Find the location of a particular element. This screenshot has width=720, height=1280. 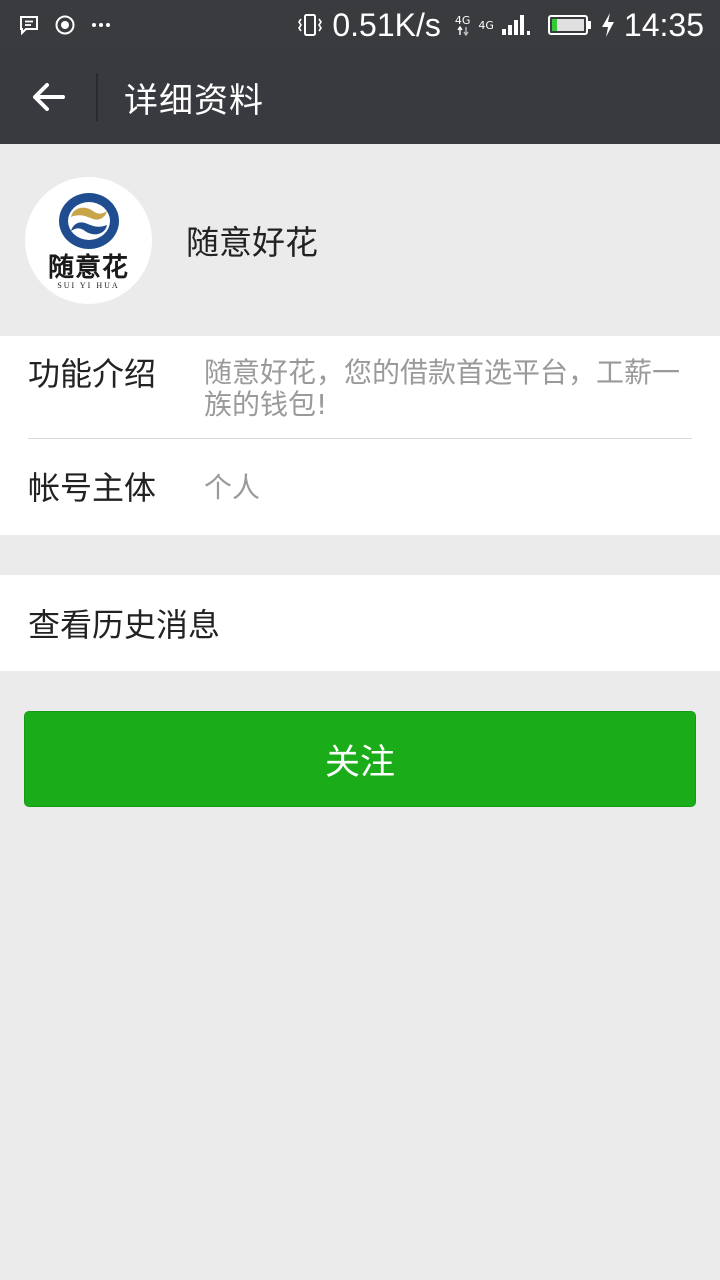

back-button is located at coordinates (48, 97).